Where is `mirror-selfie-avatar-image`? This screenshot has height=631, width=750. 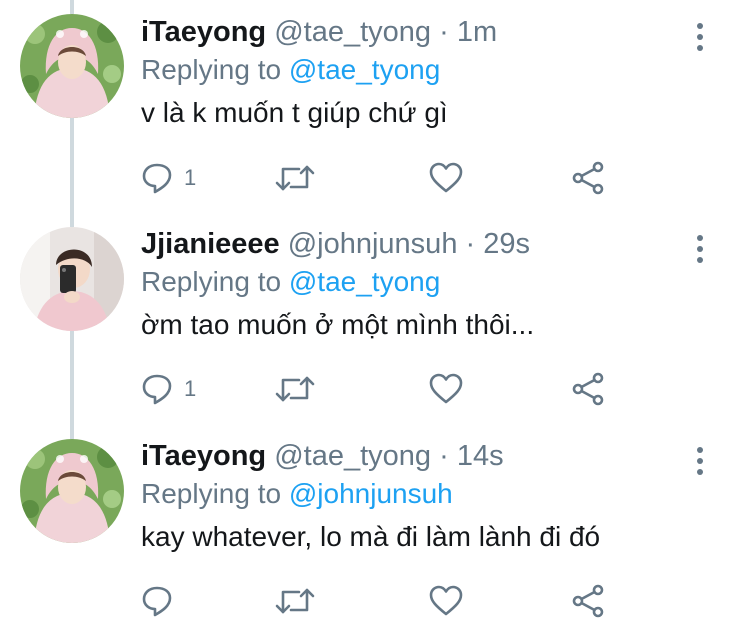
mirror-selfie-avatar-image is located at coordinates (72, 279).